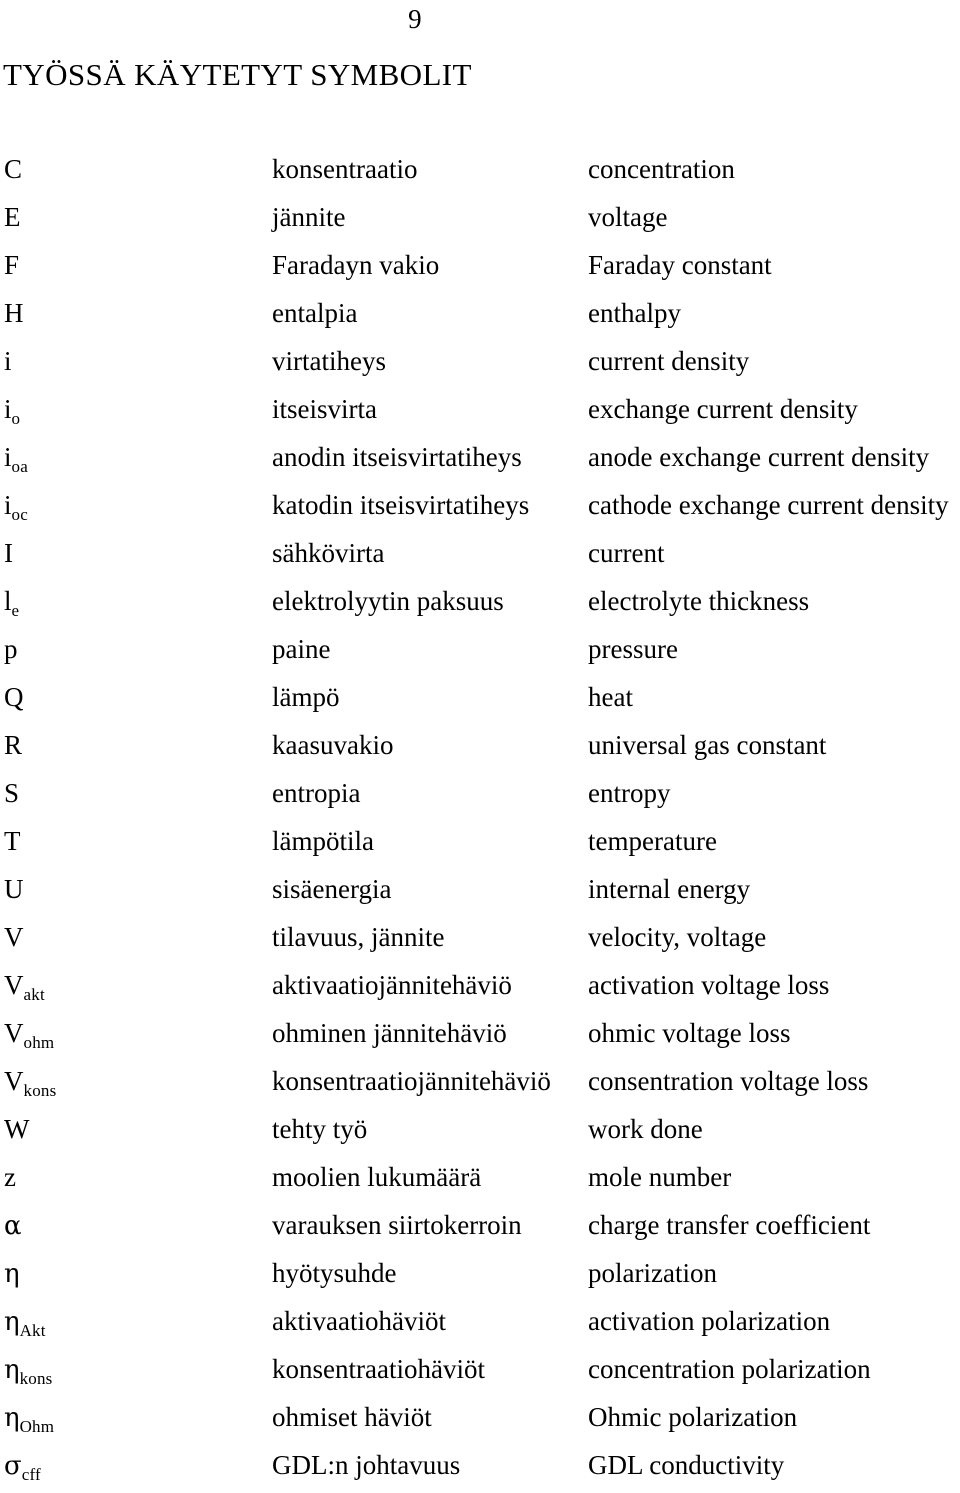 The image size is (960, 1493). Describe the element at coordinates (15, 610) in the screenshot. I see `symbol-subscript: e` at that location.